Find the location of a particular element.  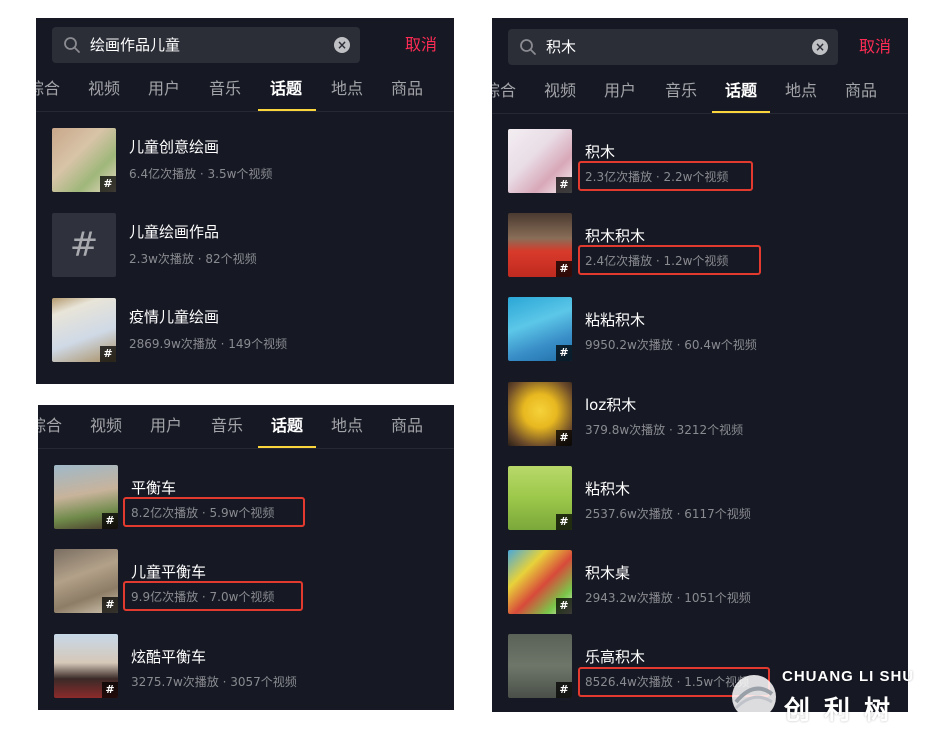

topic-stats: 3275.7w次播放 · 3057个视频 is located at coordinates (214, 682).